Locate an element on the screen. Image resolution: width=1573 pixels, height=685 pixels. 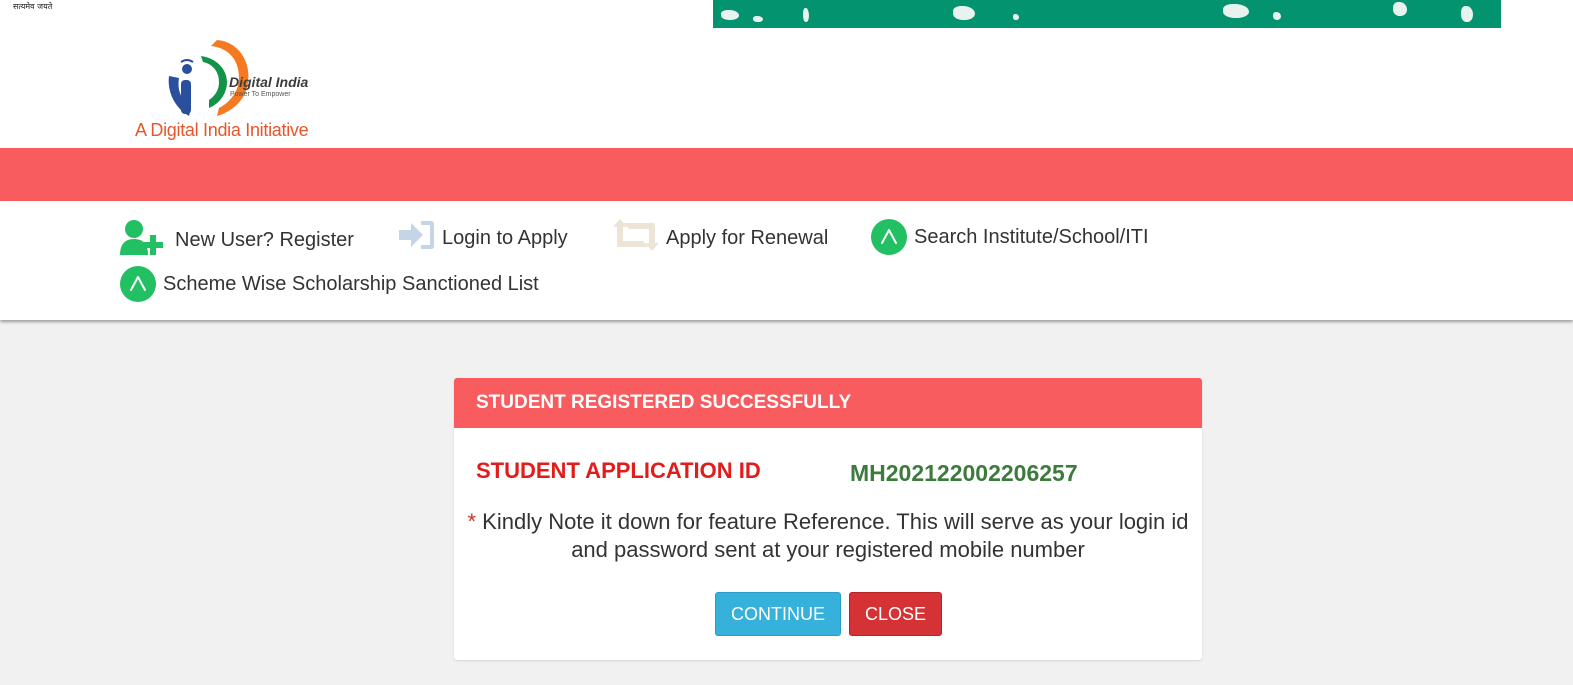
logo-tagline: A Digital India Initiative is located at coordinates (222, 130).